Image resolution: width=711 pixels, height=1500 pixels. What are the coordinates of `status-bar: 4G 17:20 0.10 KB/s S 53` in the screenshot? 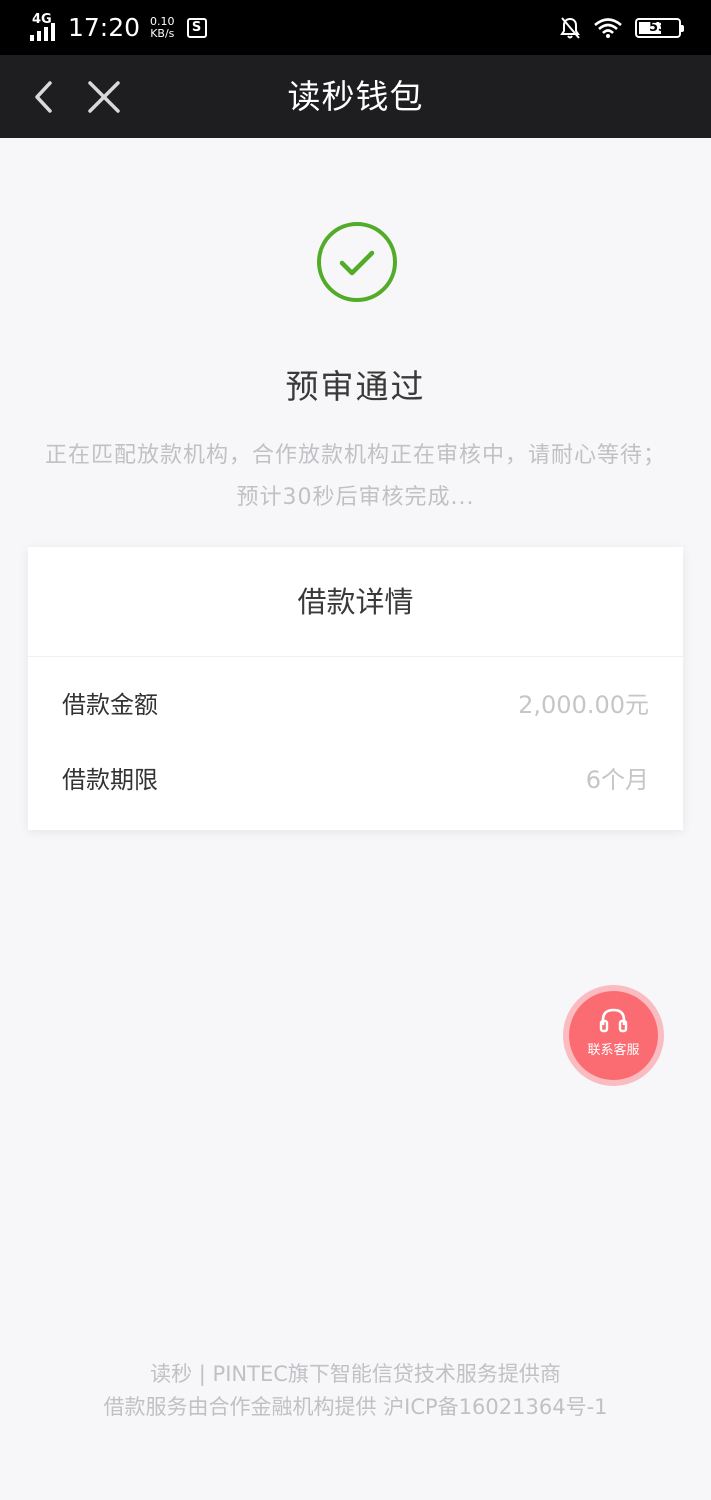 It's located at (355, 27).